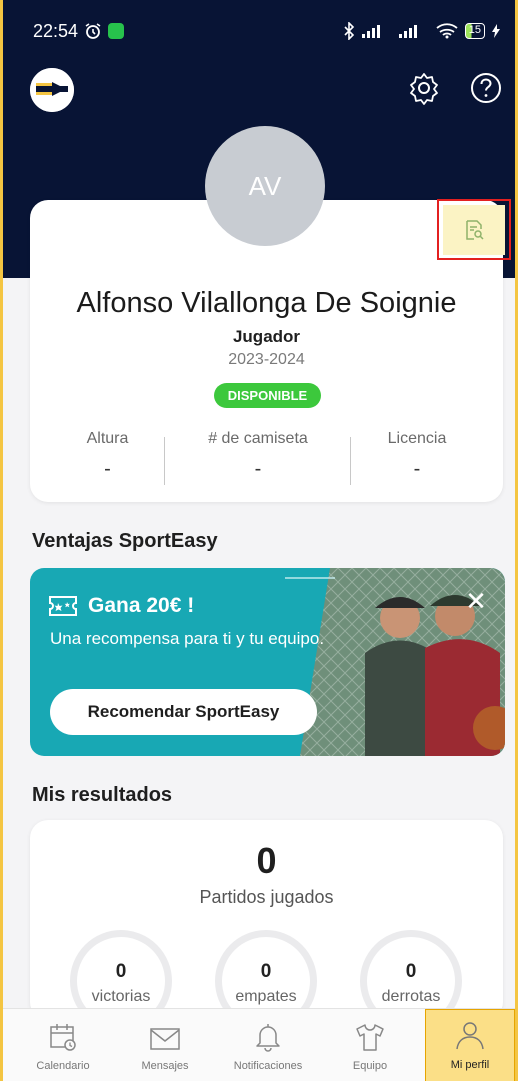 The height and width of the screenshot is (1081, 518). What do you see at coordinates (266, 359) in the screenshot?
I see `player-season: 2023-2024` at bounding box center [266, 359].